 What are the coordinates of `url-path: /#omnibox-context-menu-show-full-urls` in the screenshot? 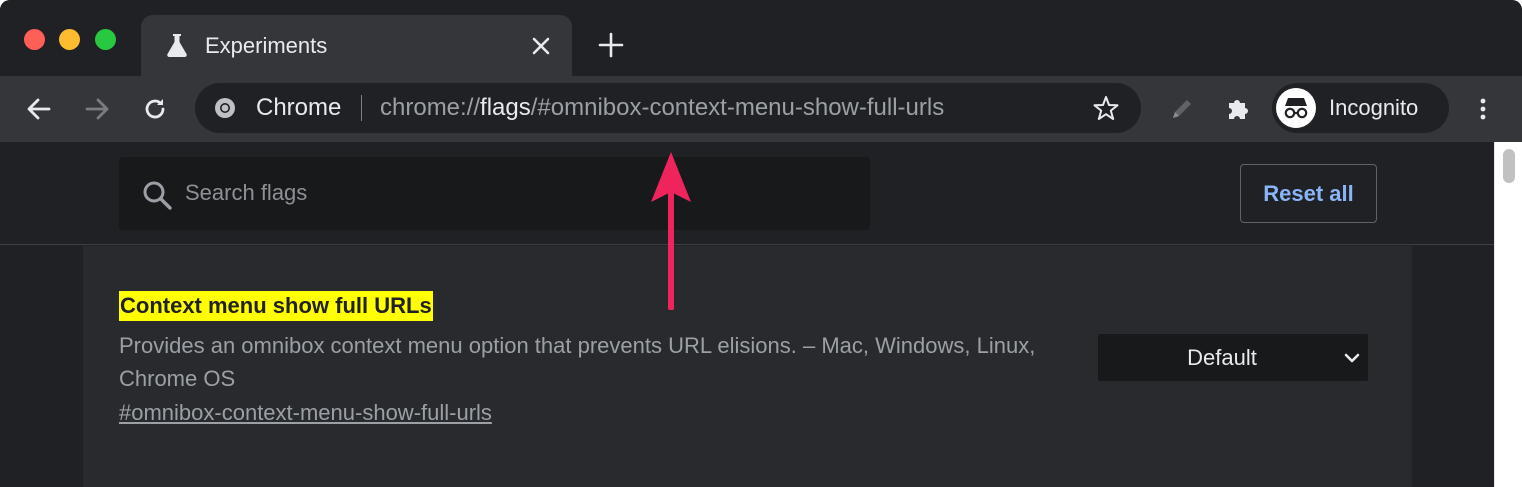 It's located at (737, 107).